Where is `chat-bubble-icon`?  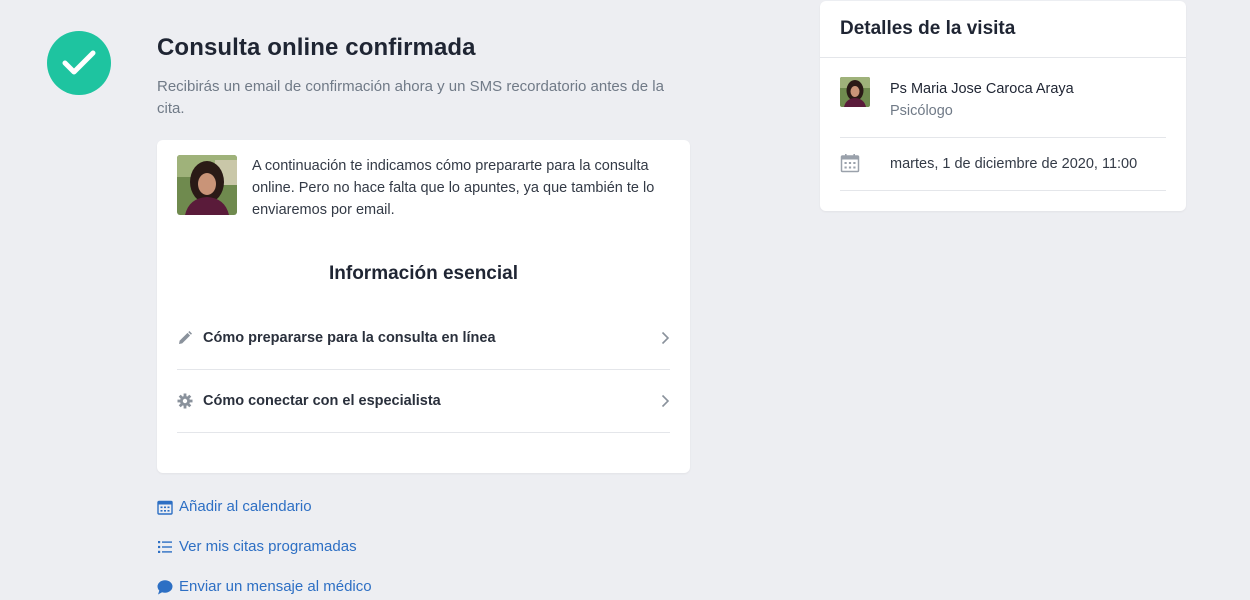
chat-bubble-icon is located at coordinates (168, 587).